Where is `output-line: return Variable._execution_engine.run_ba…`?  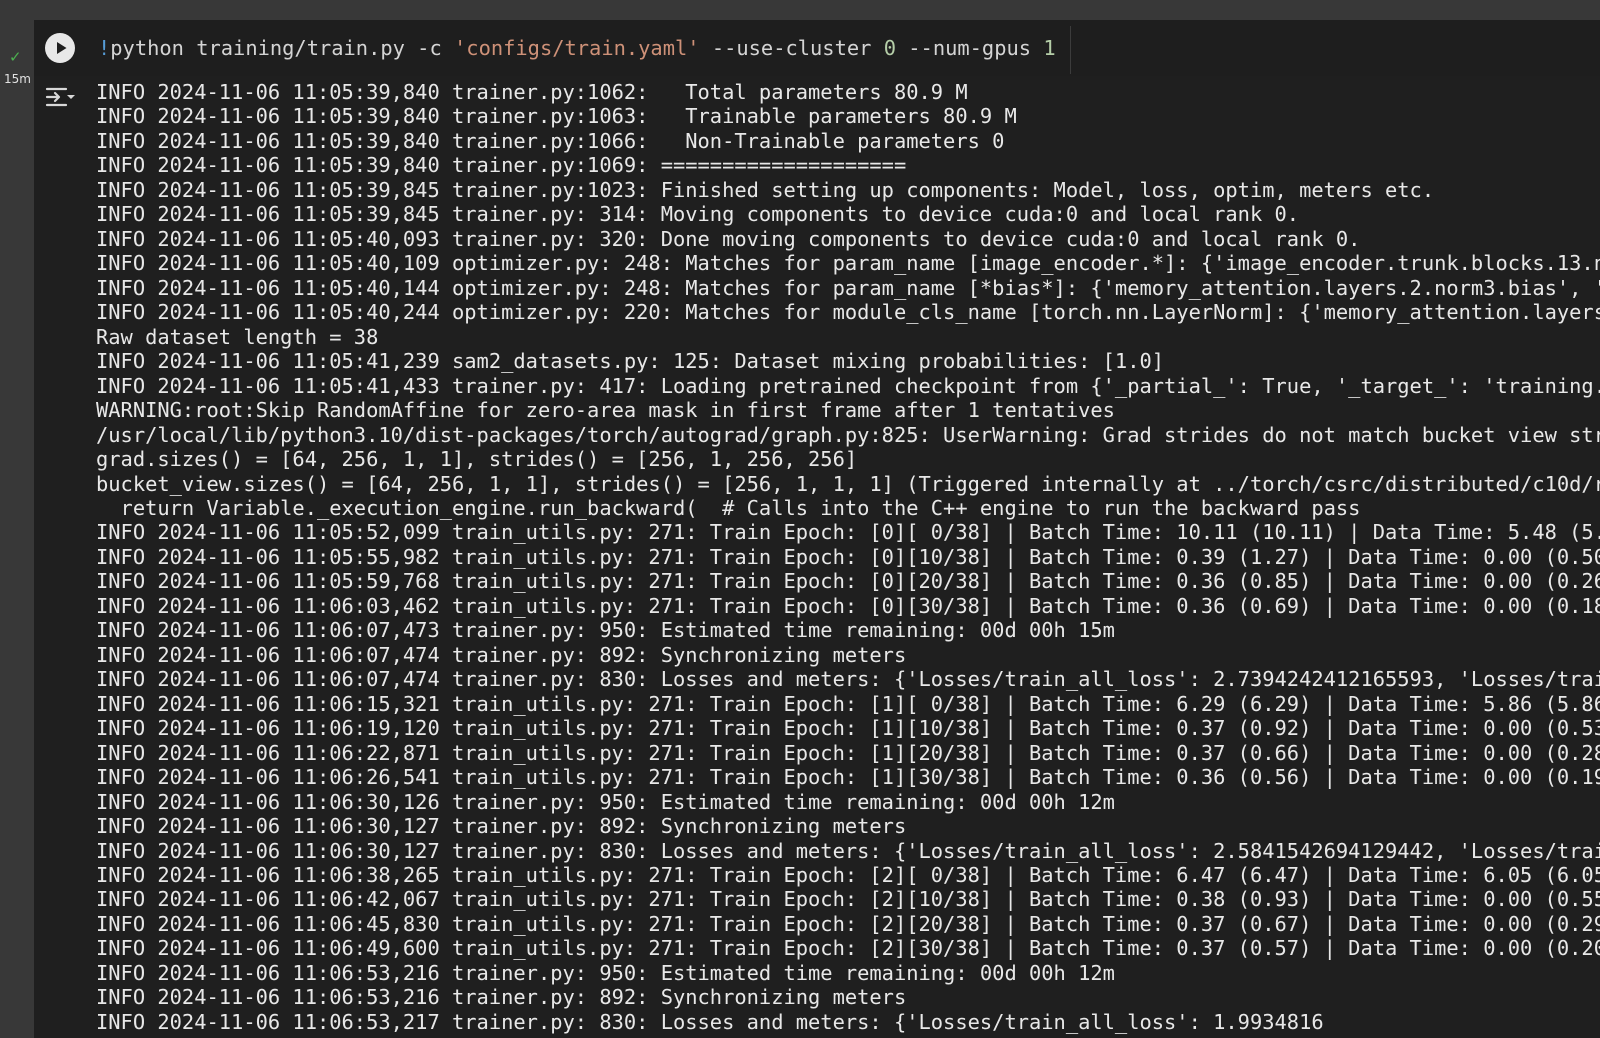
output-line: return Variable._execution_engine.run_ba… is located at coordinates (728, 507).